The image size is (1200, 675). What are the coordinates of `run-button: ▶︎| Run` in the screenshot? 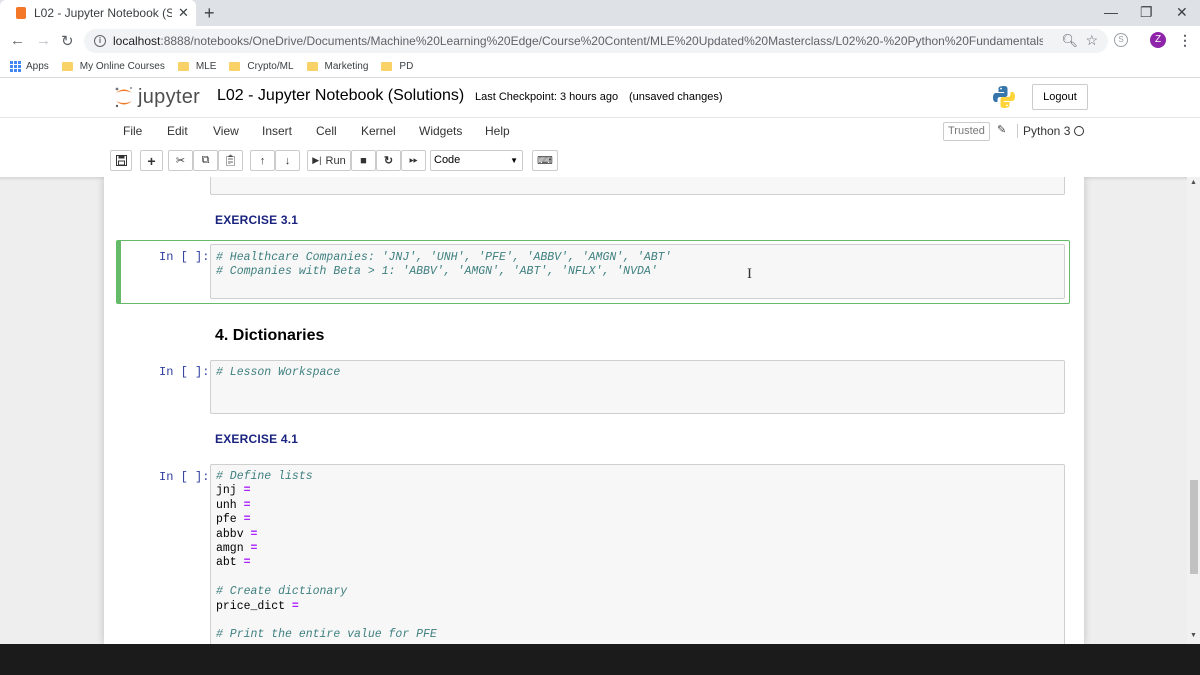 It's located at (329, 160).